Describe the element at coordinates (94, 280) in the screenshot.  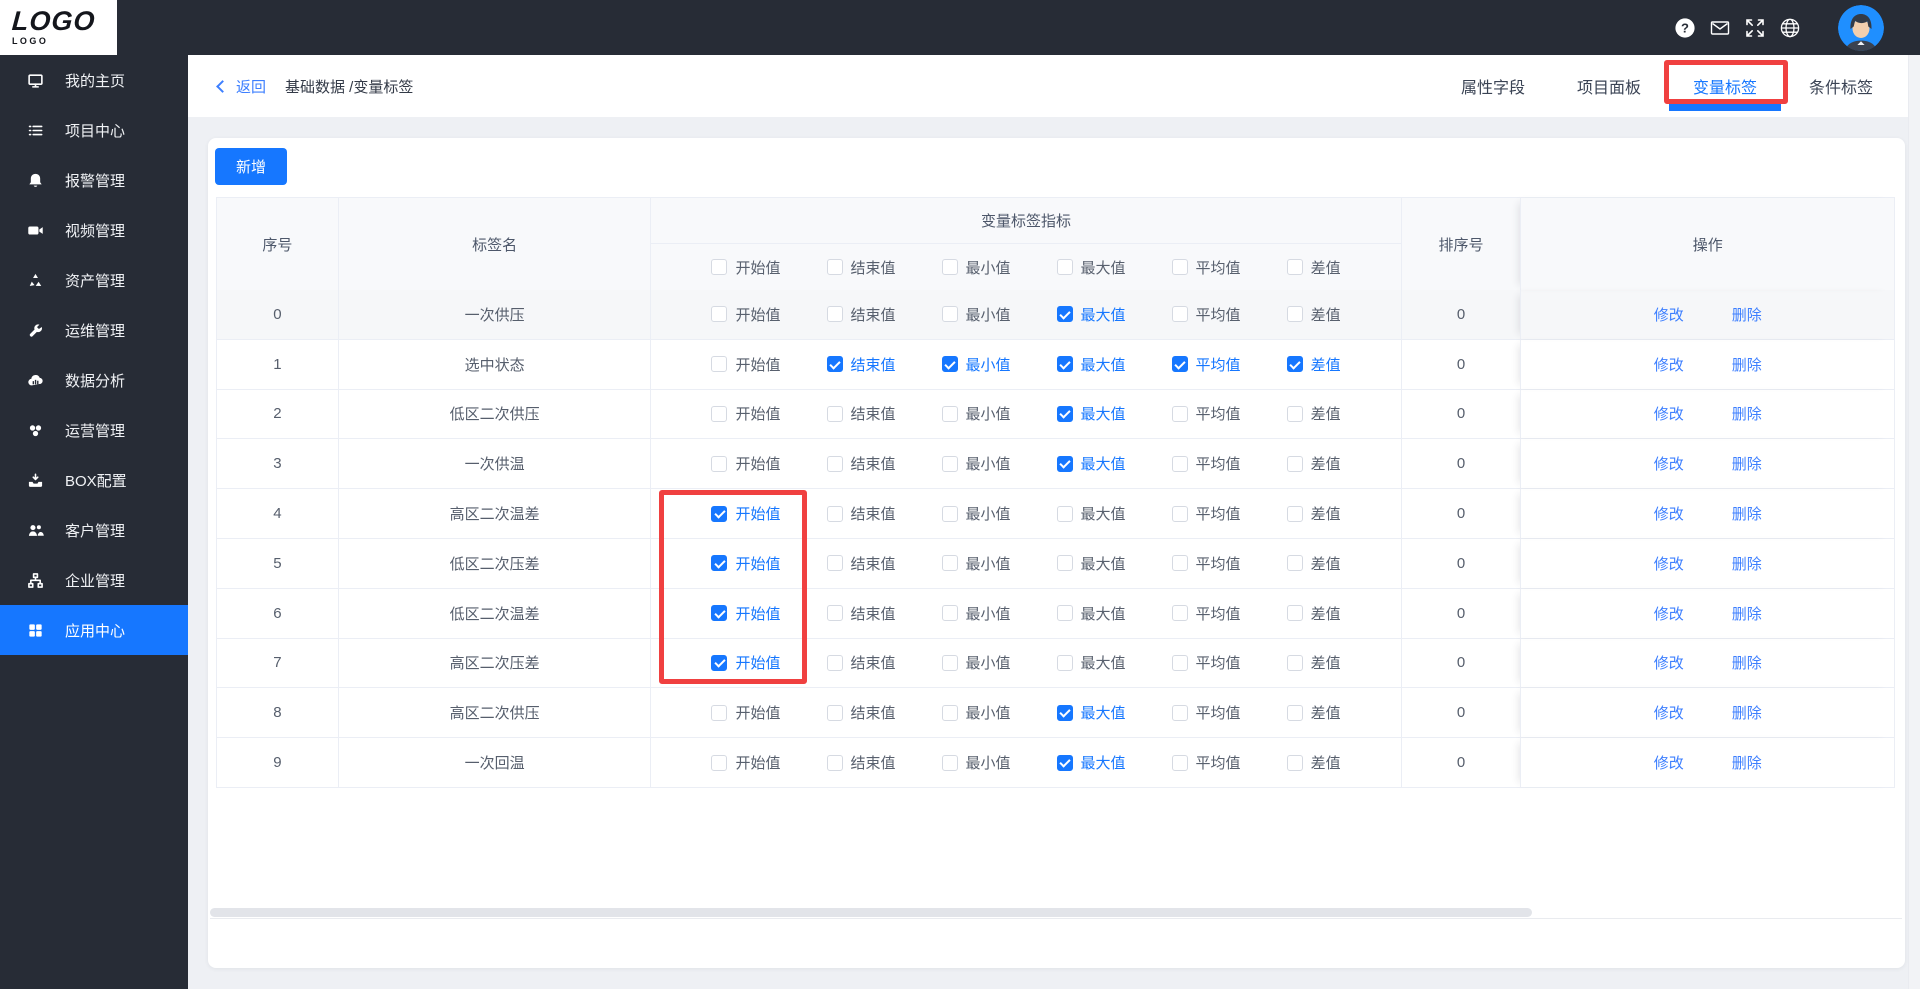
I see `sidebar-item-4: 资产管理` at that location.